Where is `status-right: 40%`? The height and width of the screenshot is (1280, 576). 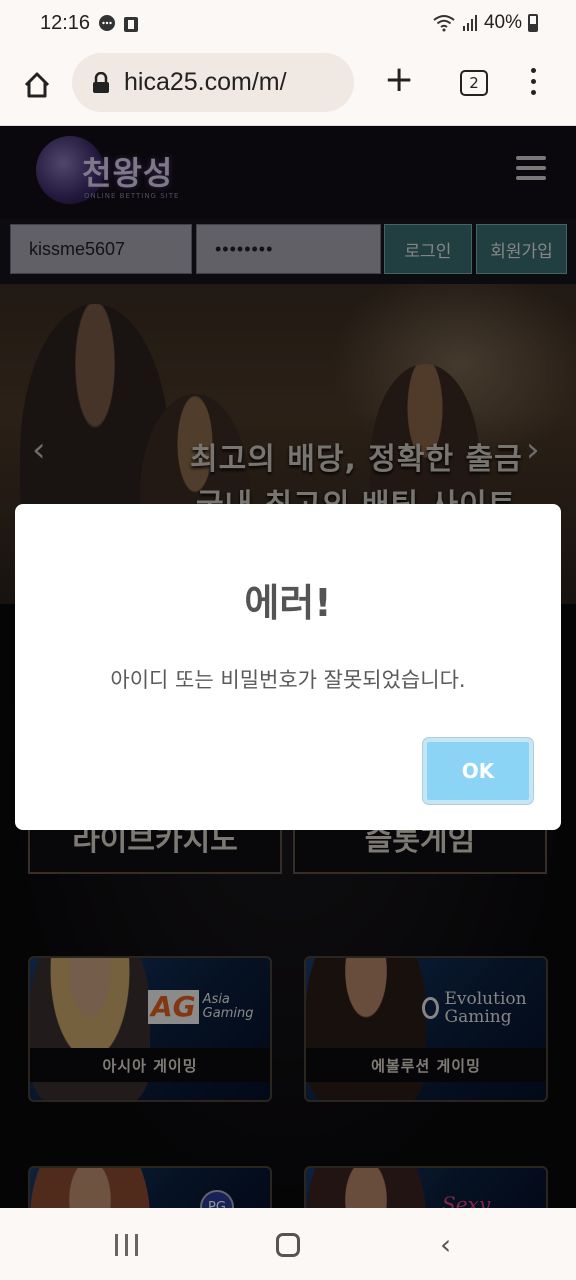
status-right: 40% is located at coordinates (485, 23).